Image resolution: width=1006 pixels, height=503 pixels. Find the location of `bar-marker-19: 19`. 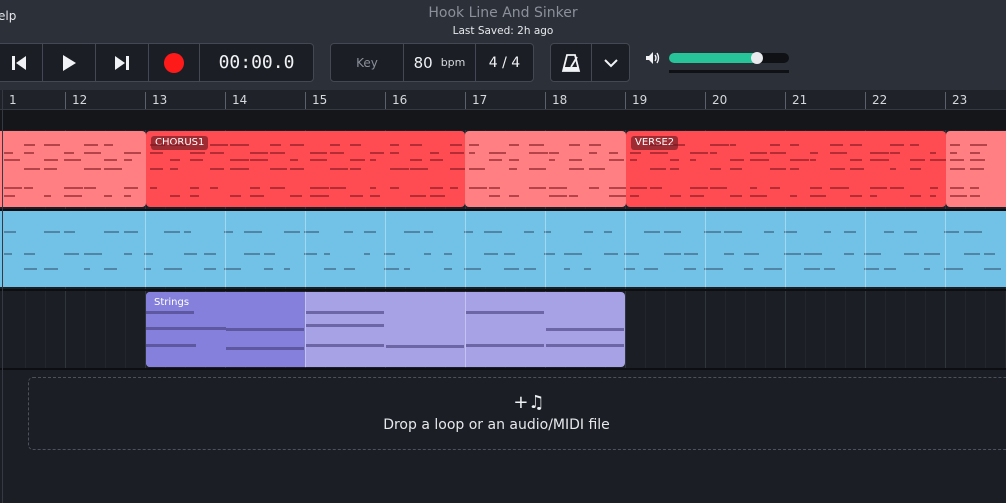

bar-marker-19: 19 is located at coordinates (636, 100).